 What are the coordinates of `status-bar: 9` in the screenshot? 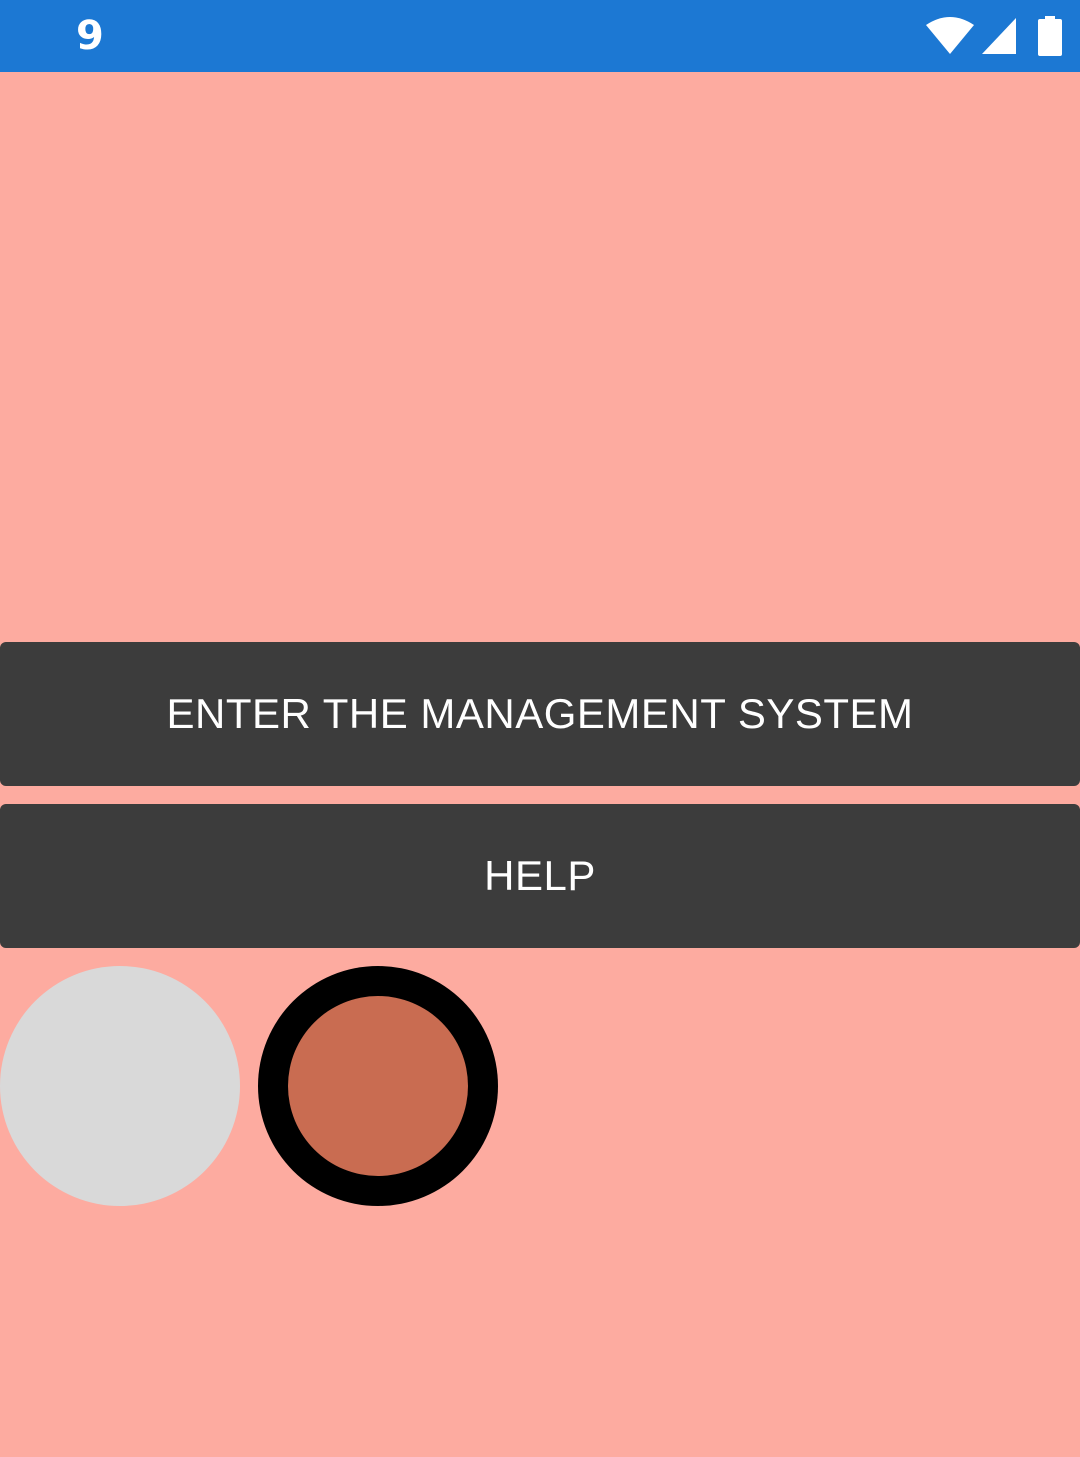 It's located at (540, 36).